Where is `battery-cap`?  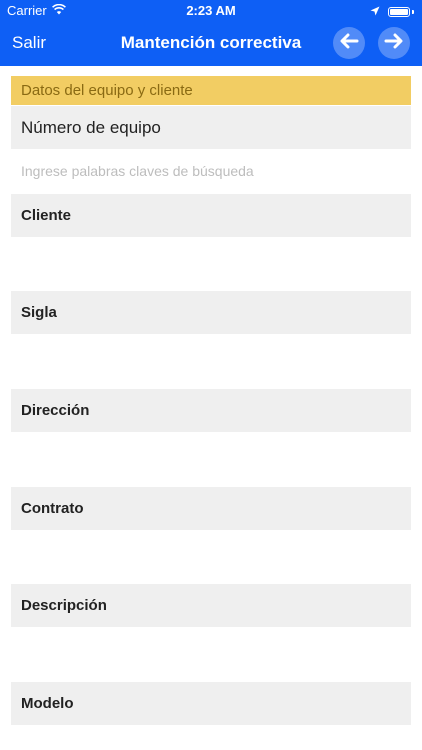 battery-cap is located at coordinates (413, 11).